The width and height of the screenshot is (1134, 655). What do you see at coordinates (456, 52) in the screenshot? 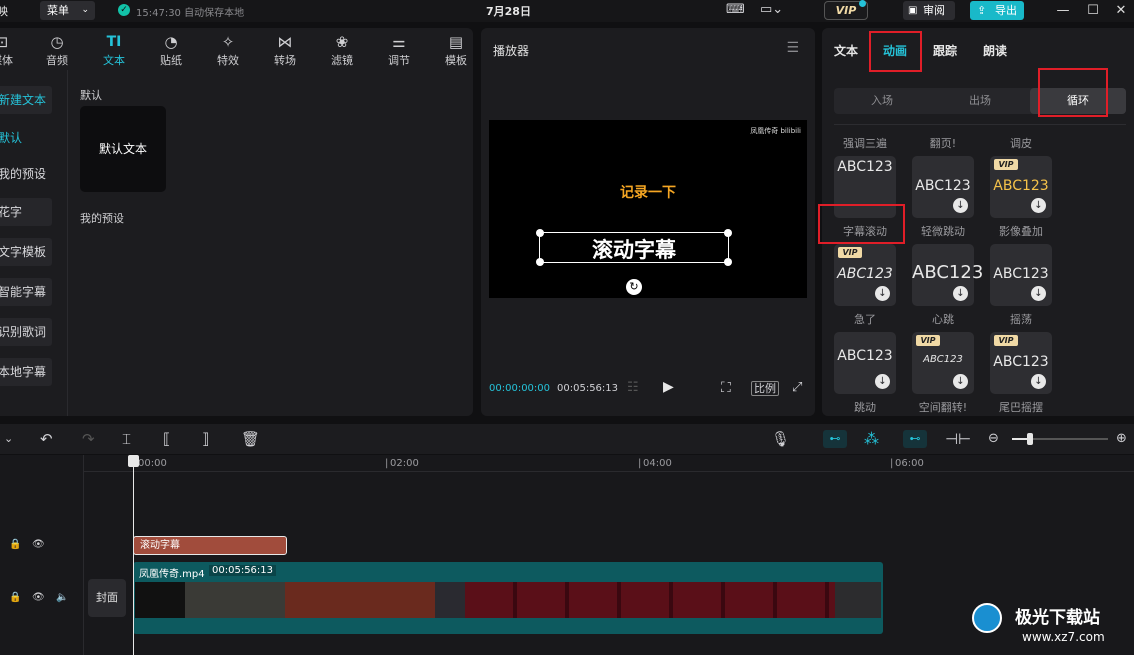
I see `tool-template: ▤ 模板` at bounding box center [456, 52].